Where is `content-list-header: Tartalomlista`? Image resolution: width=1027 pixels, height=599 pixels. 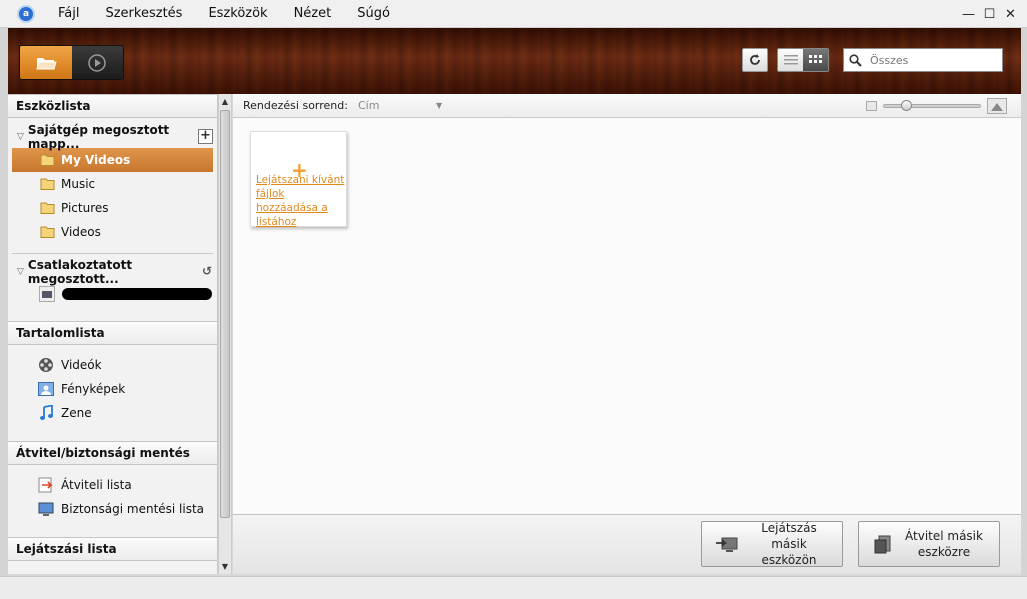
content-list-header: Tartalomlista is located at coordinates (112, 333).